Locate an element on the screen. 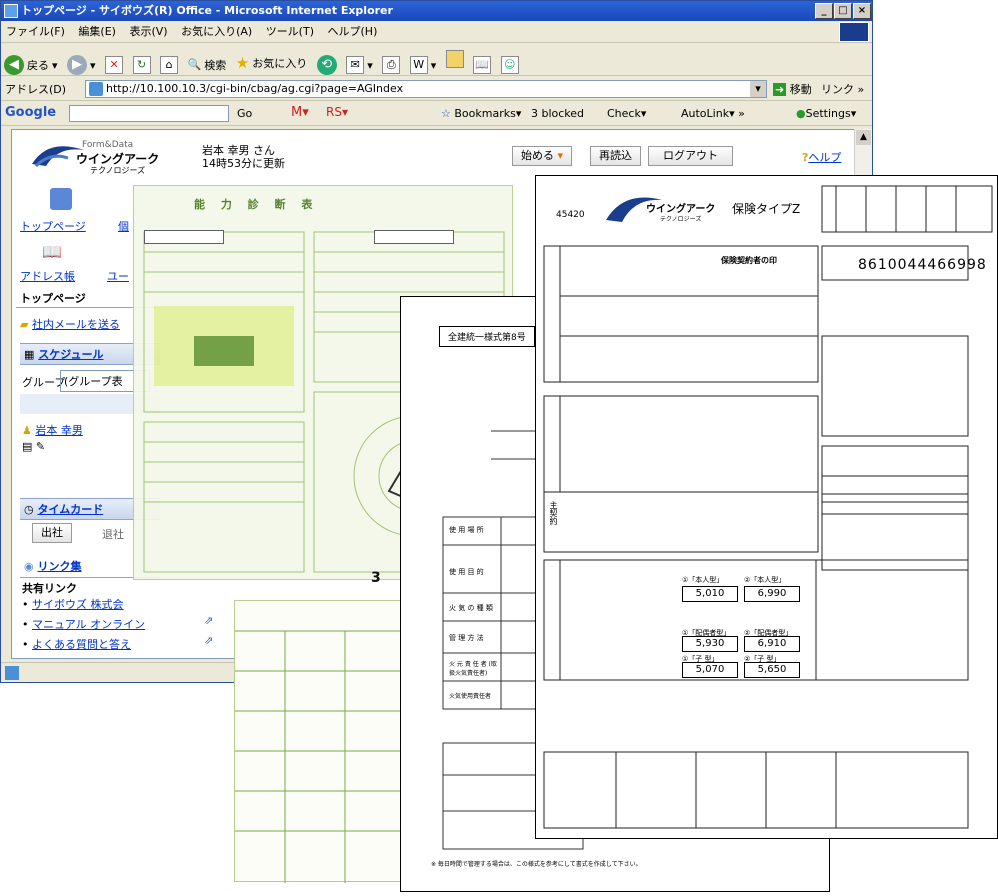 The height and width of the screenshot is (896, 998). print-icon: ⎙ is located at coordinates (391, 65).